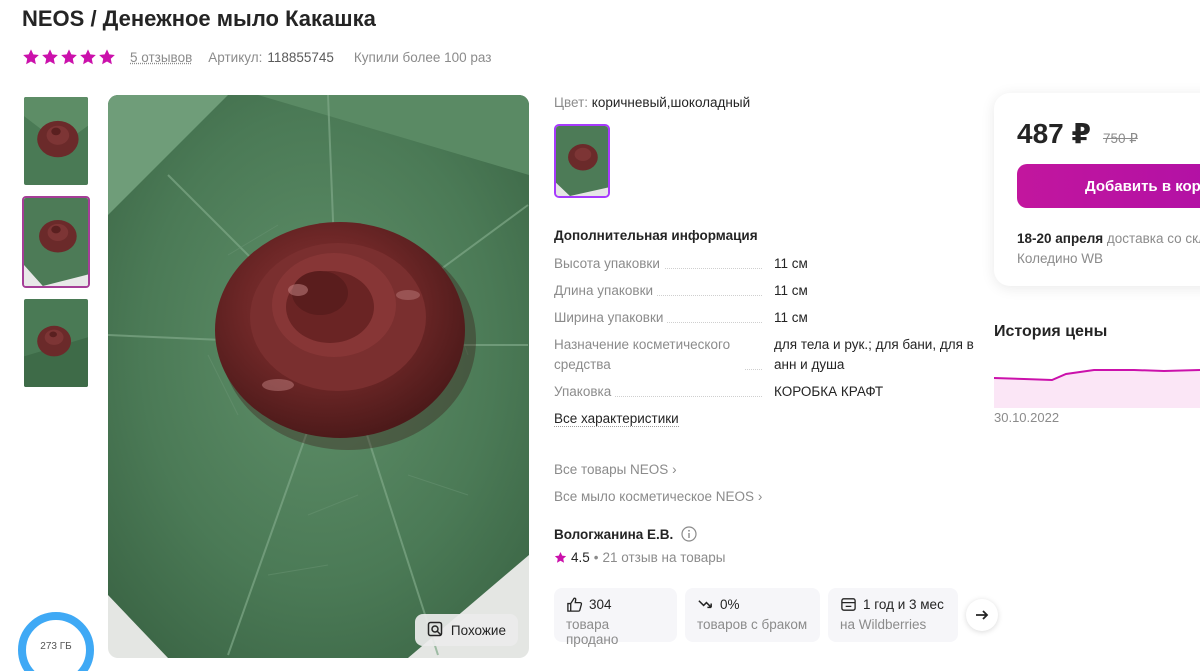 The image size is (1200, 671). I want to click on stats-next-button, so click(982, 615).